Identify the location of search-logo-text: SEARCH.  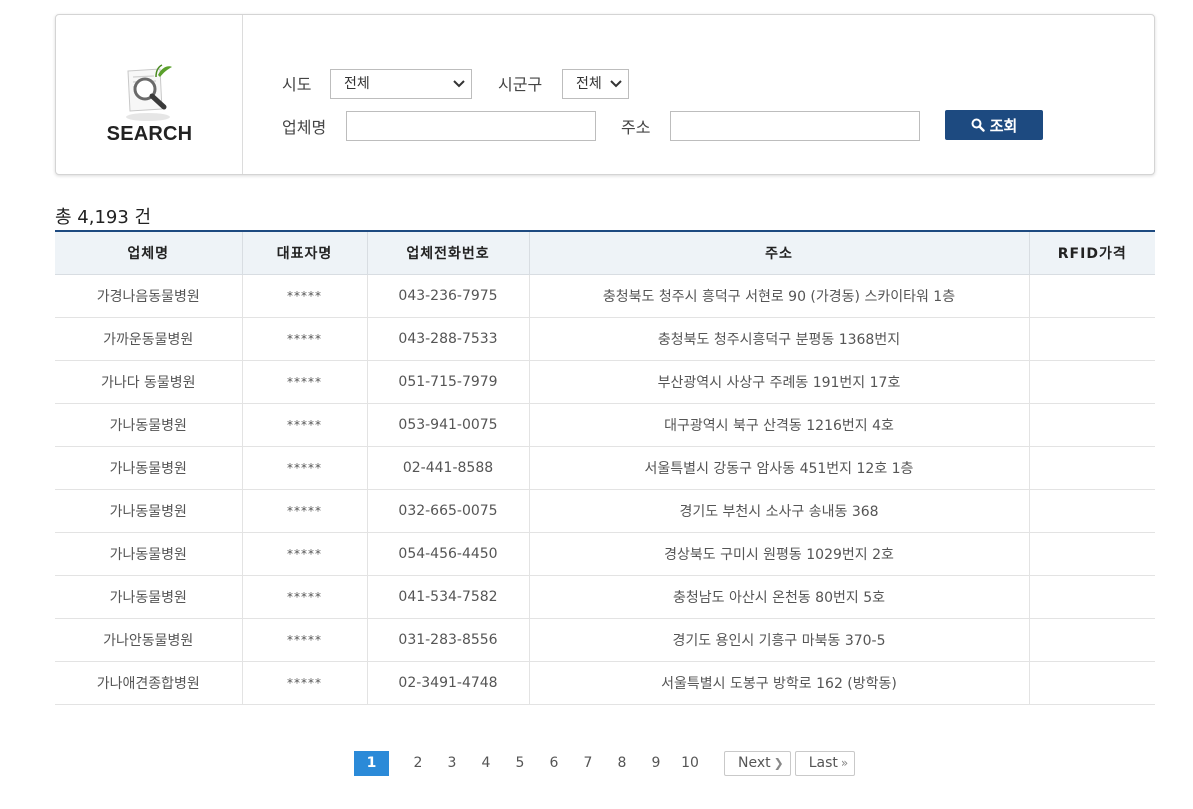
(149, 134).